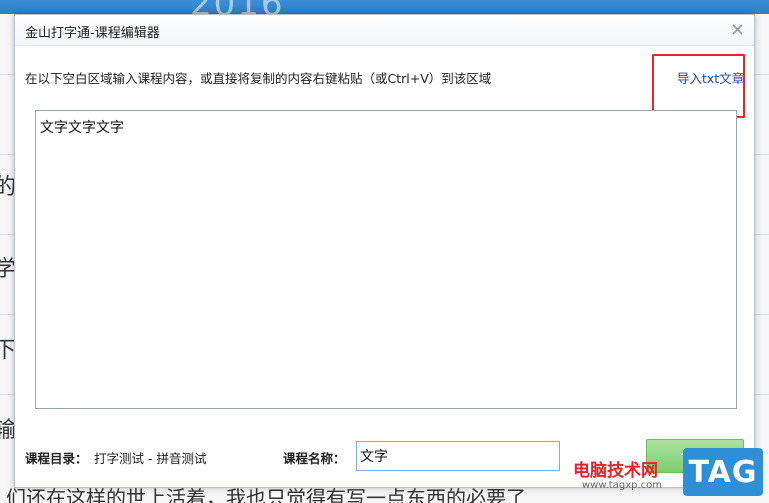  I want to click on watermark-tag-text: TAG, so click(723, 472).